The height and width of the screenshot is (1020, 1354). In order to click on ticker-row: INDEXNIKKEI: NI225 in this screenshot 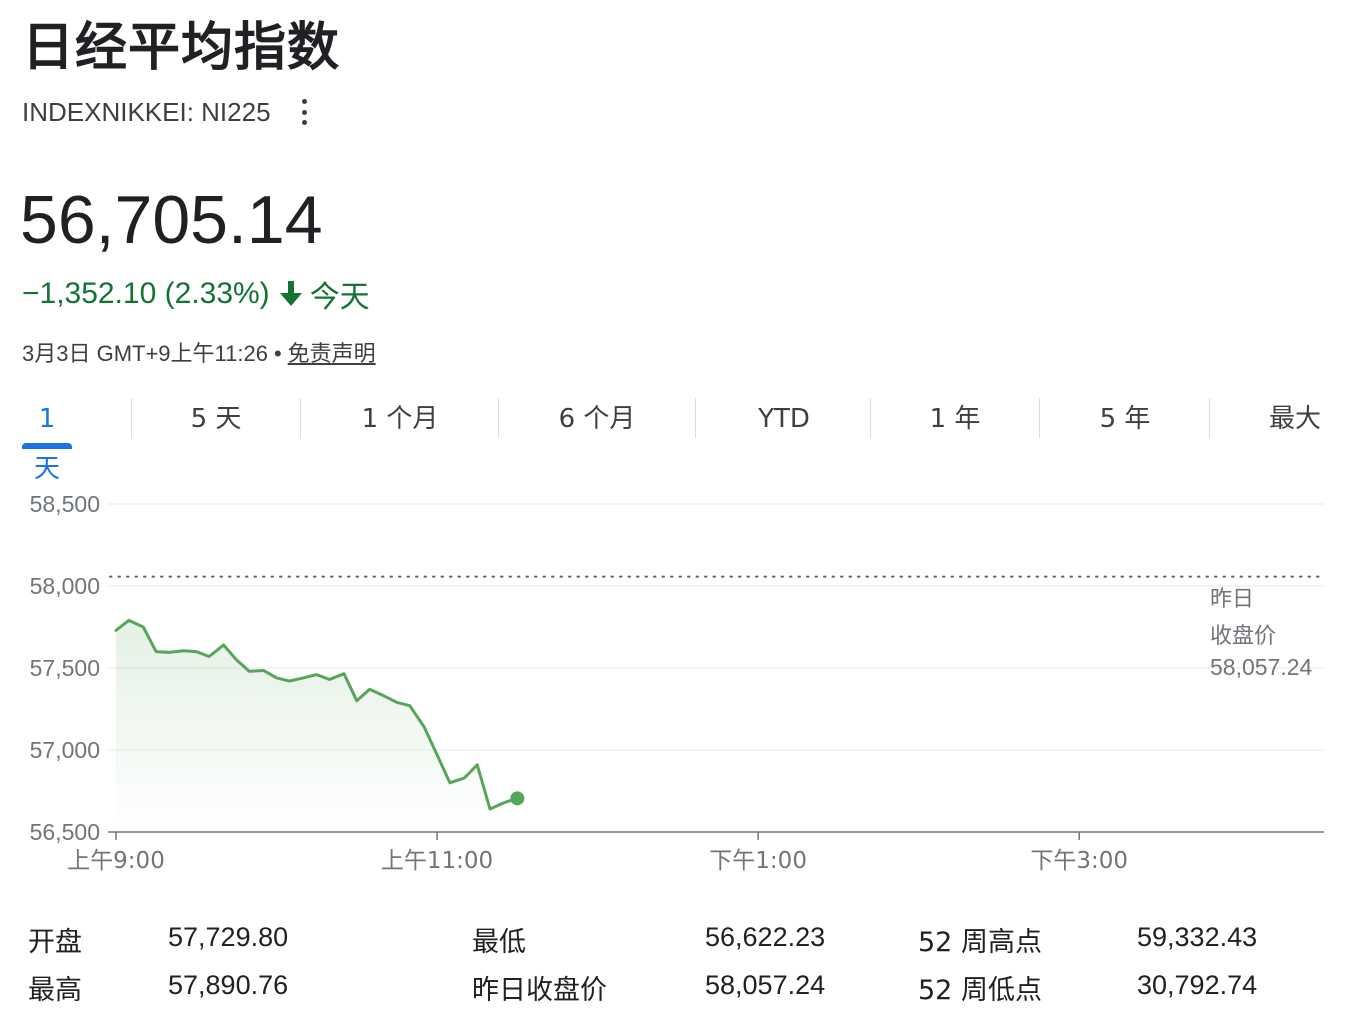, I will do `click(165, 112)`.